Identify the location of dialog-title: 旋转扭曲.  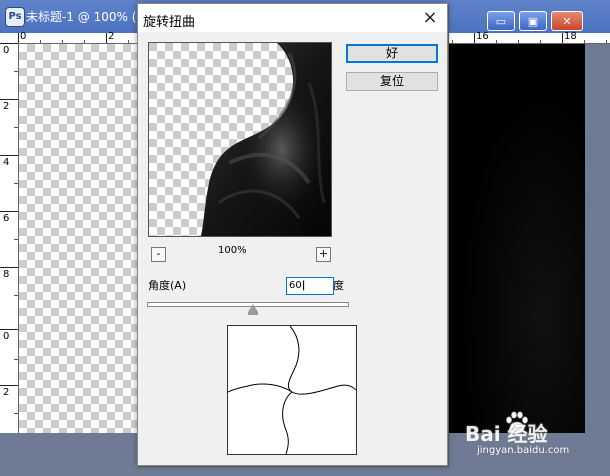
(169, 22).